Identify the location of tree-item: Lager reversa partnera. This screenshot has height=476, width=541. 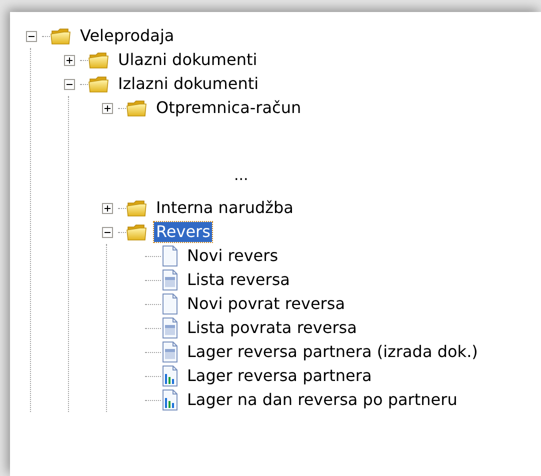
(279, 376).